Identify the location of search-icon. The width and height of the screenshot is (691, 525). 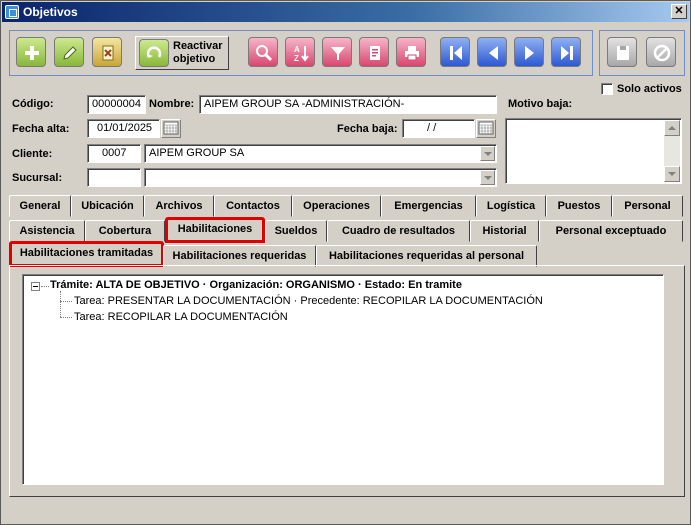
(264, 53).